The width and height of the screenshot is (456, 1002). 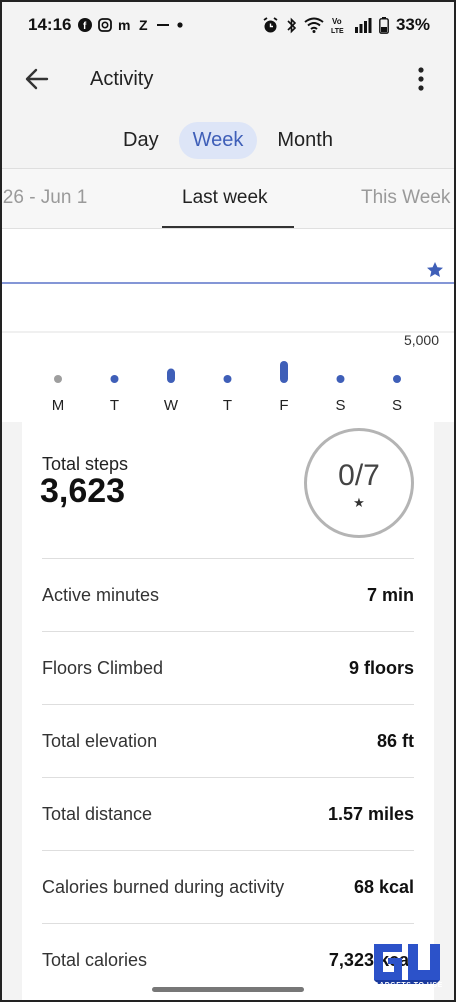 What do you see at coordinates (228, 667) in the screenshot?
I see `stat-row-floors-climbed: Floors Climbed 9 floors` at bounding box center [228, 667].